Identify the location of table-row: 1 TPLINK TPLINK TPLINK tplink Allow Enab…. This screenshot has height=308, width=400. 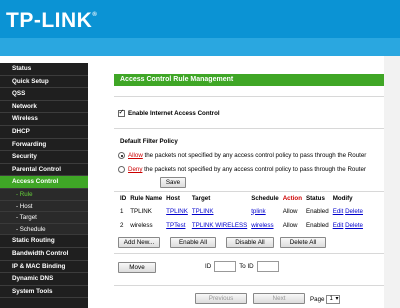
(241, 211).